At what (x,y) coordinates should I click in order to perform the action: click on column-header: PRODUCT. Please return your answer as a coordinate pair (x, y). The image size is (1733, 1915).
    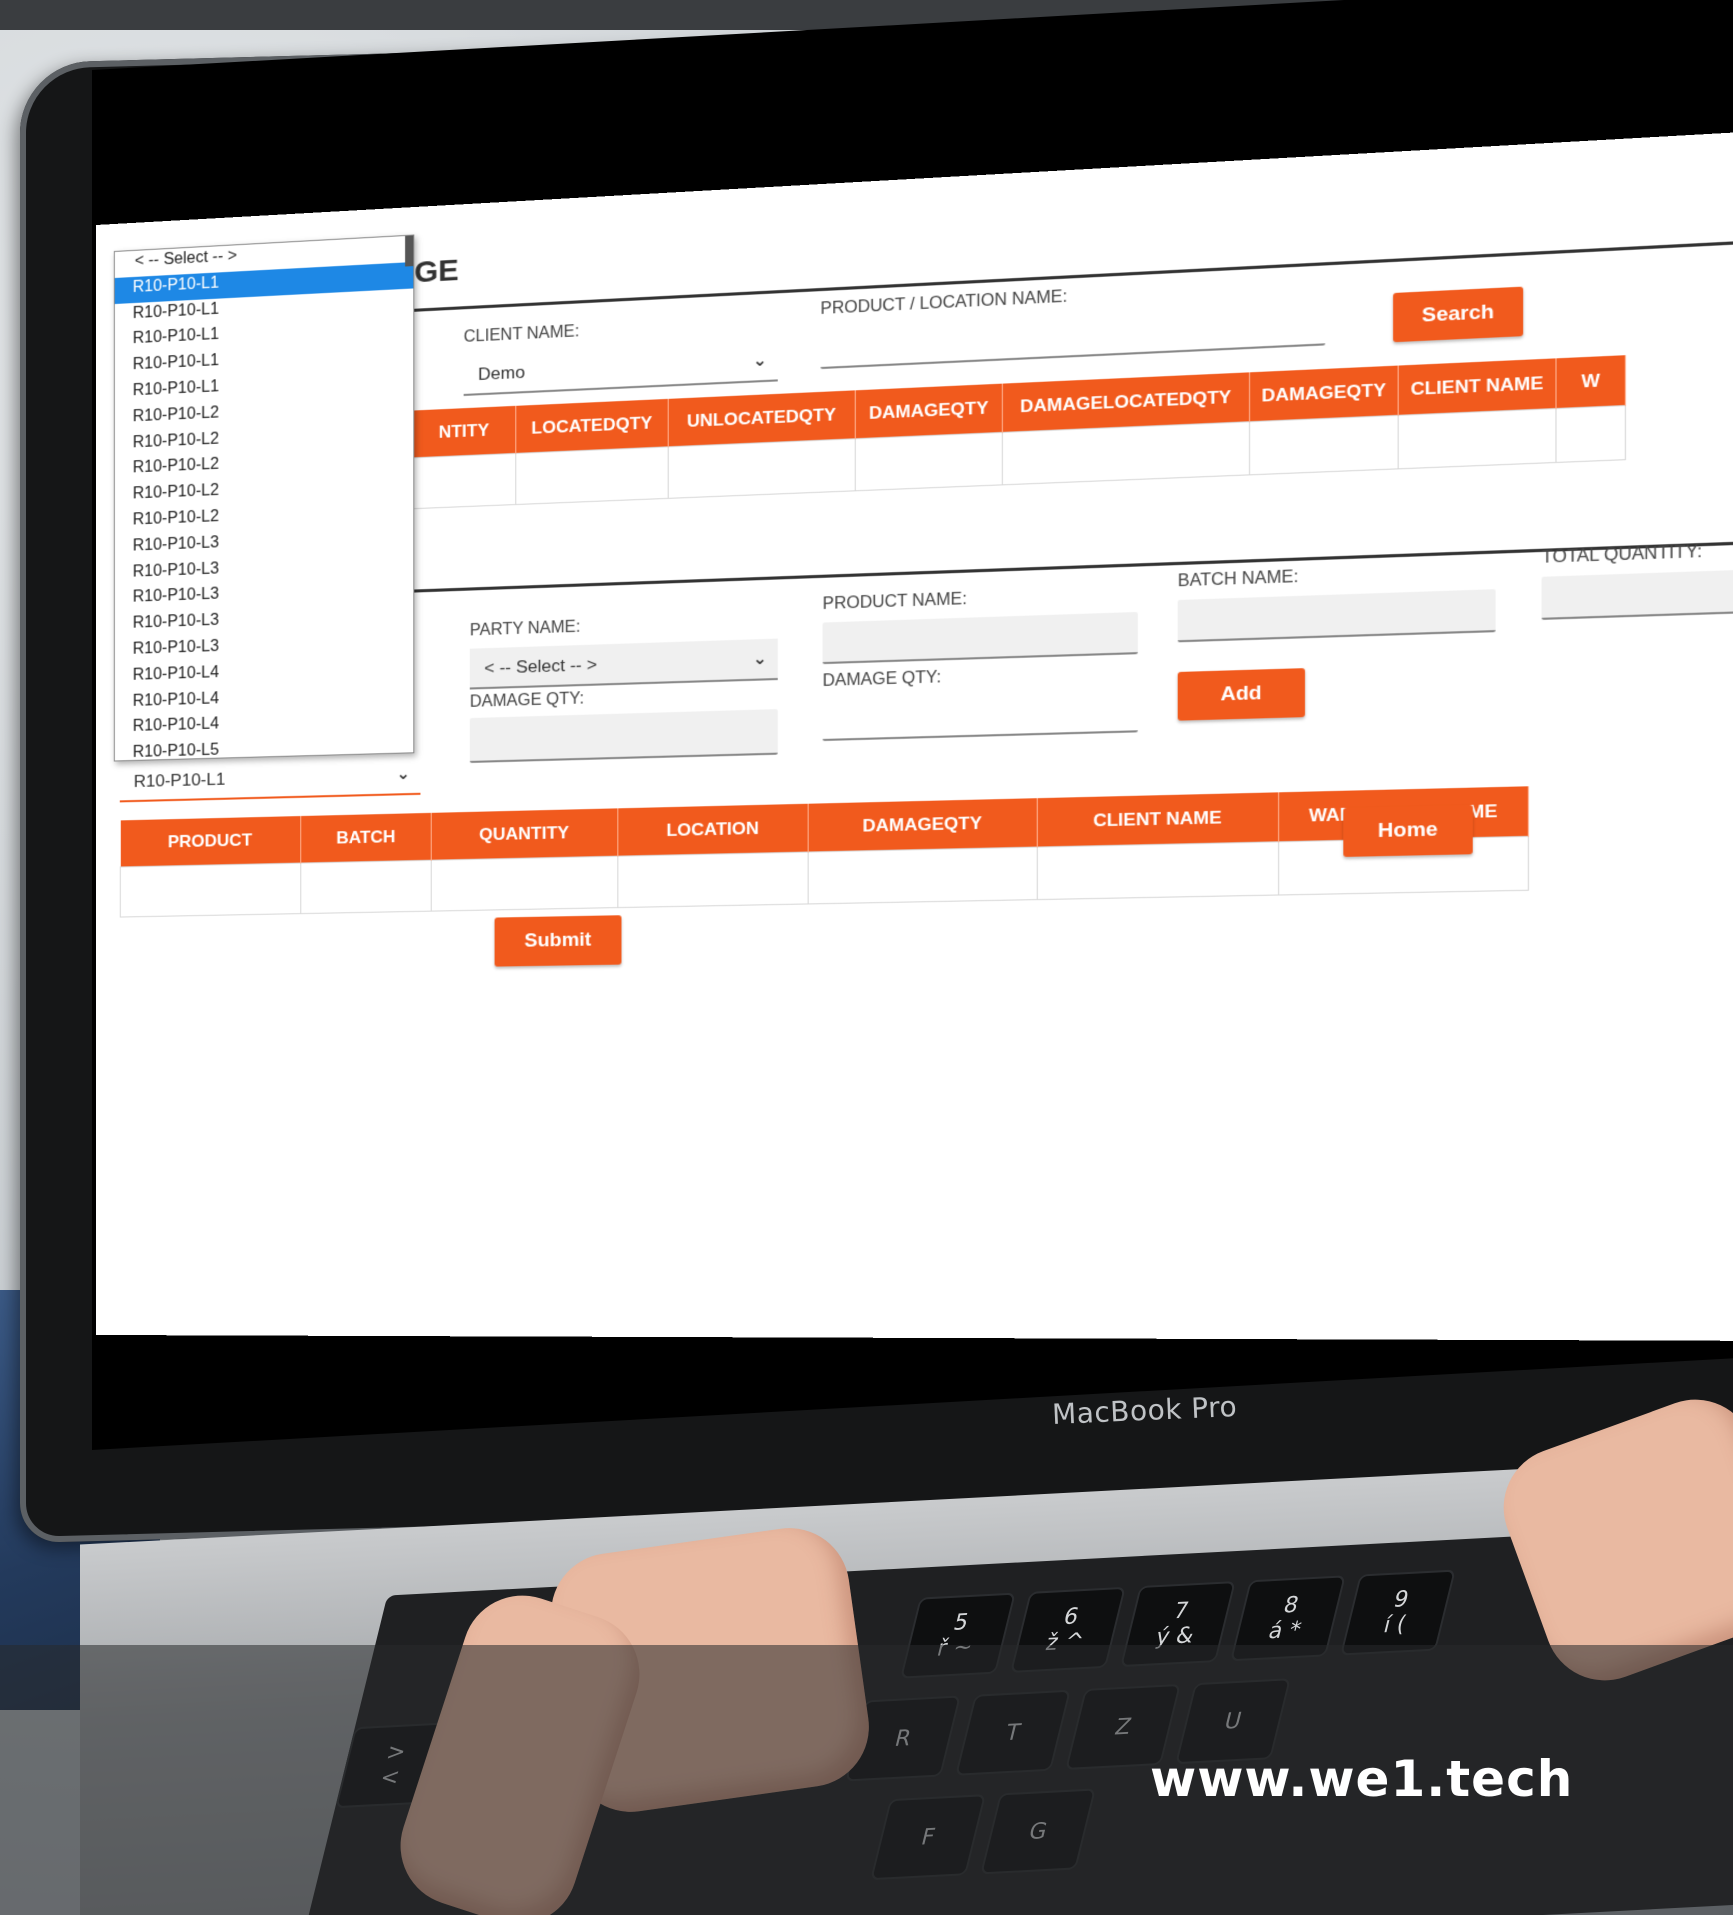
    Looking at the image, I should click on (210, 841).